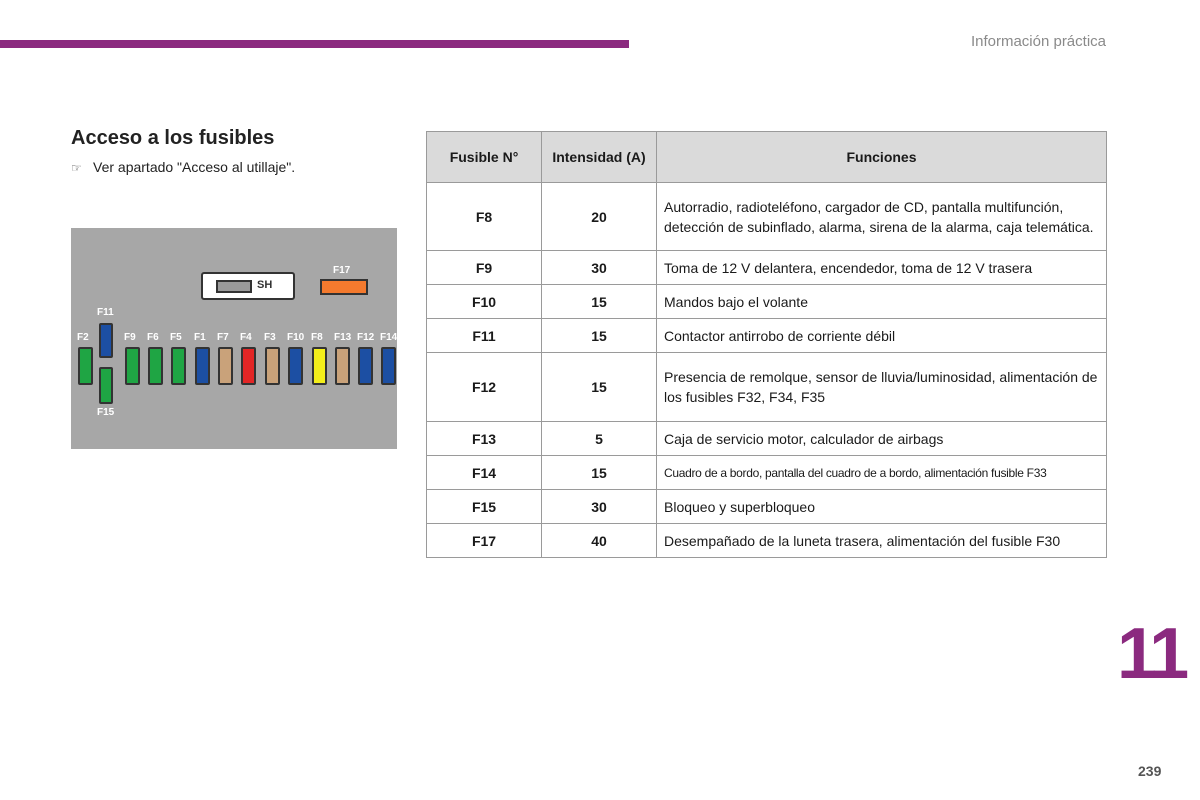 Image resolution: width=1200 pixels, height=800 pixels. Describe the element at coordinates (484, 301) in the screenshot. I see `fuse-number: F10` at that location.